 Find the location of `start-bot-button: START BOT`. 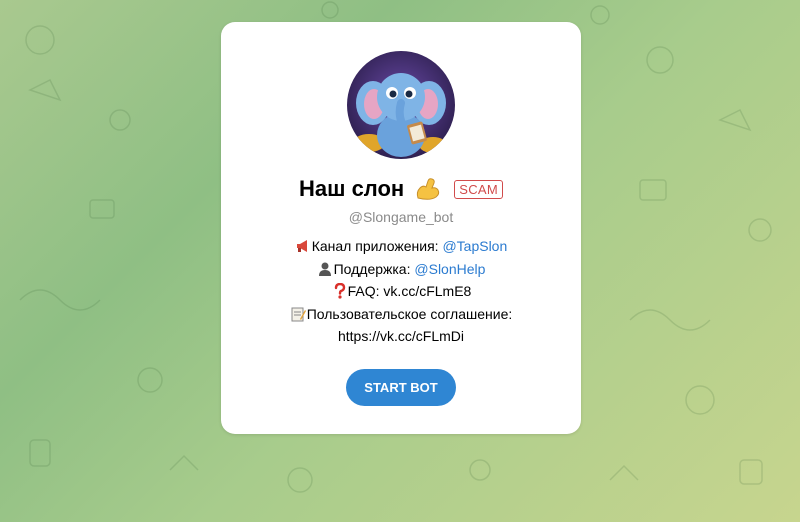

start-bot-button: START BOT is located at coordinates (401, 387).